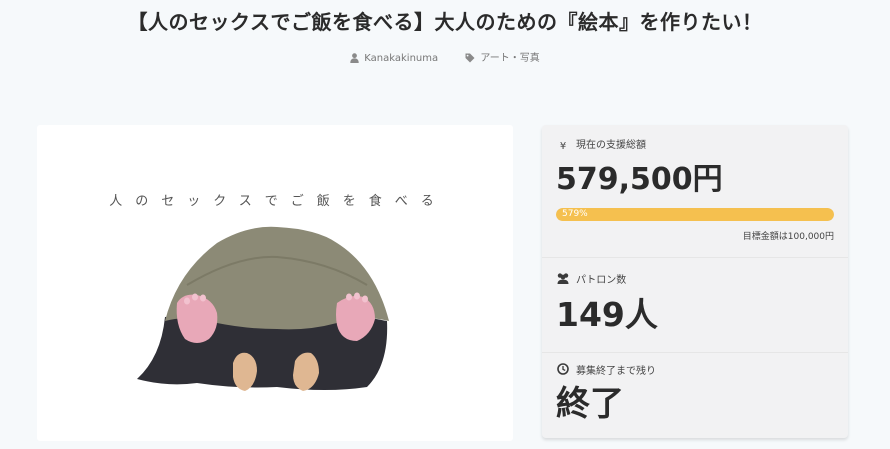 The width and height of the screenshot is (890, 449). I want to click on tag-icon, so click(470, 58).